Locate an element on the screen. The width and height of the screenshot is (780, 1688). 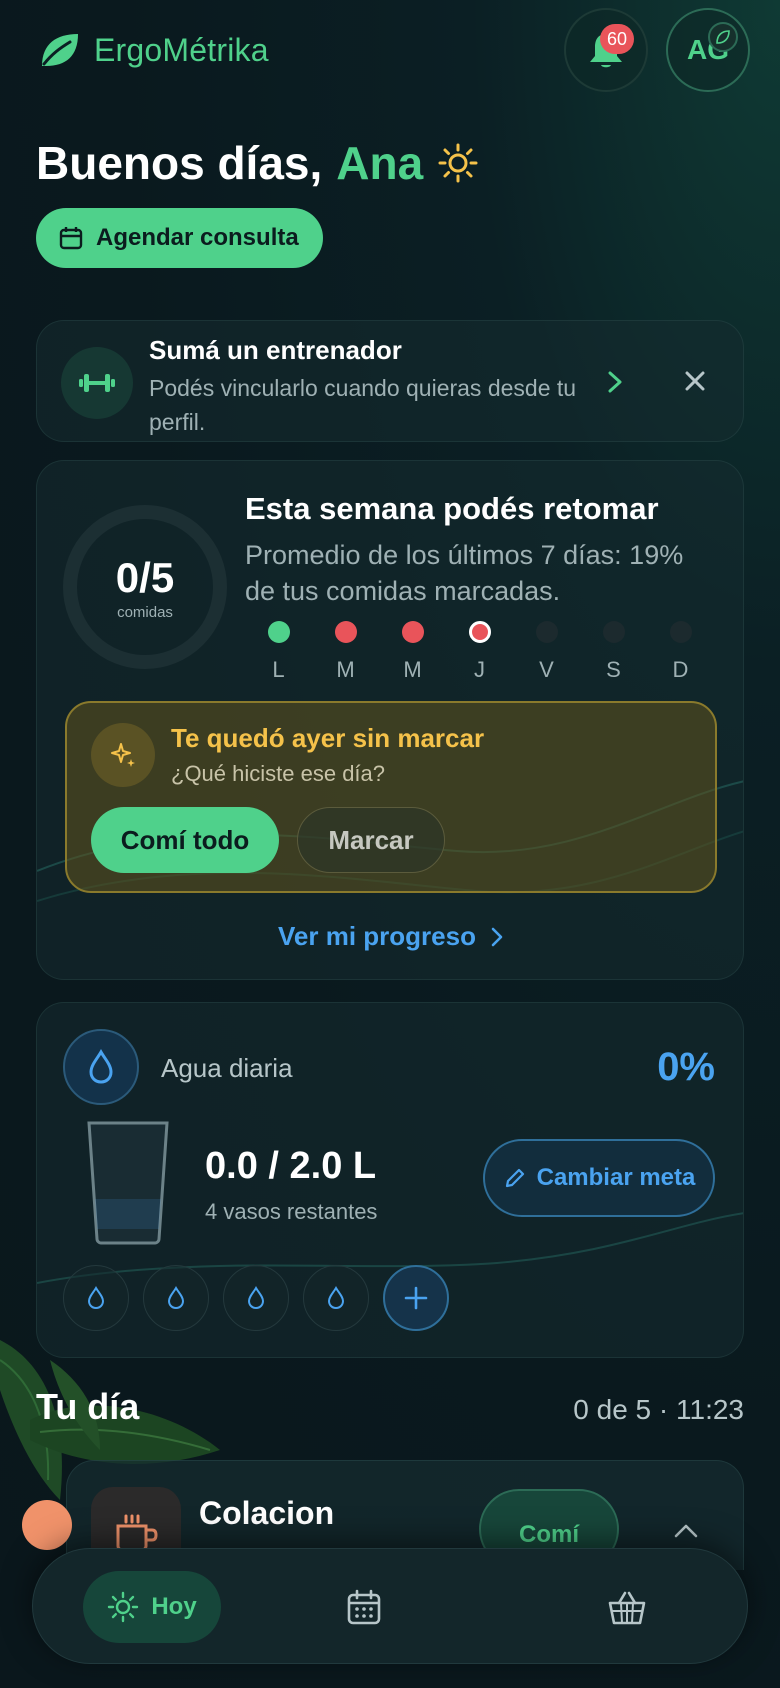
water-remaining: 4 vasos restantes is located at coordinates (291, 1211).